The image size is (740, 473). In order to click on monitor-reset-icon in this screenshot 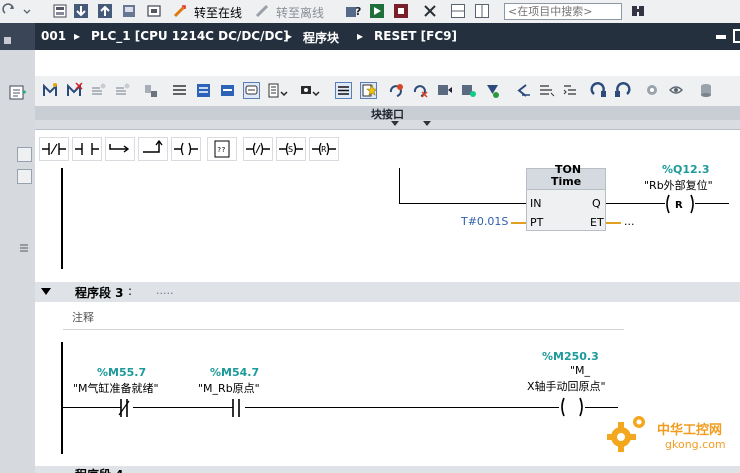, I will do `click(468, 90)`.